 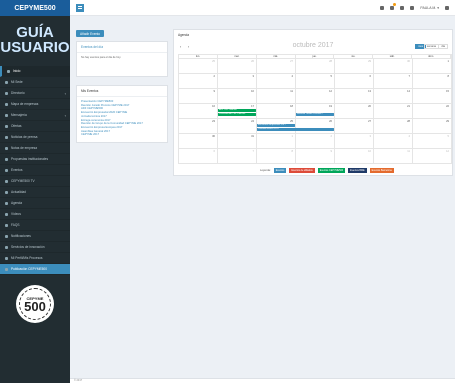 What do you see at coordinates (393, 6) in the screenshot?
I see `bell-icon` at bounding box center [393, 6].